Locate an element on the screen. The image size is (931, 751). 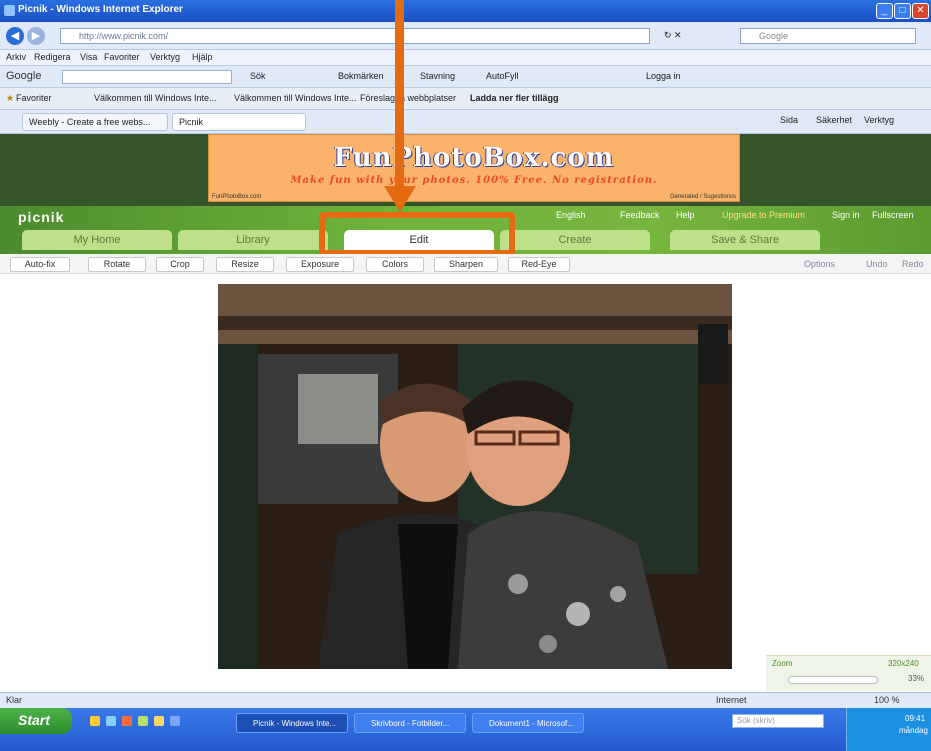
back-icon: ◀ is located at coordinates (15, 36).